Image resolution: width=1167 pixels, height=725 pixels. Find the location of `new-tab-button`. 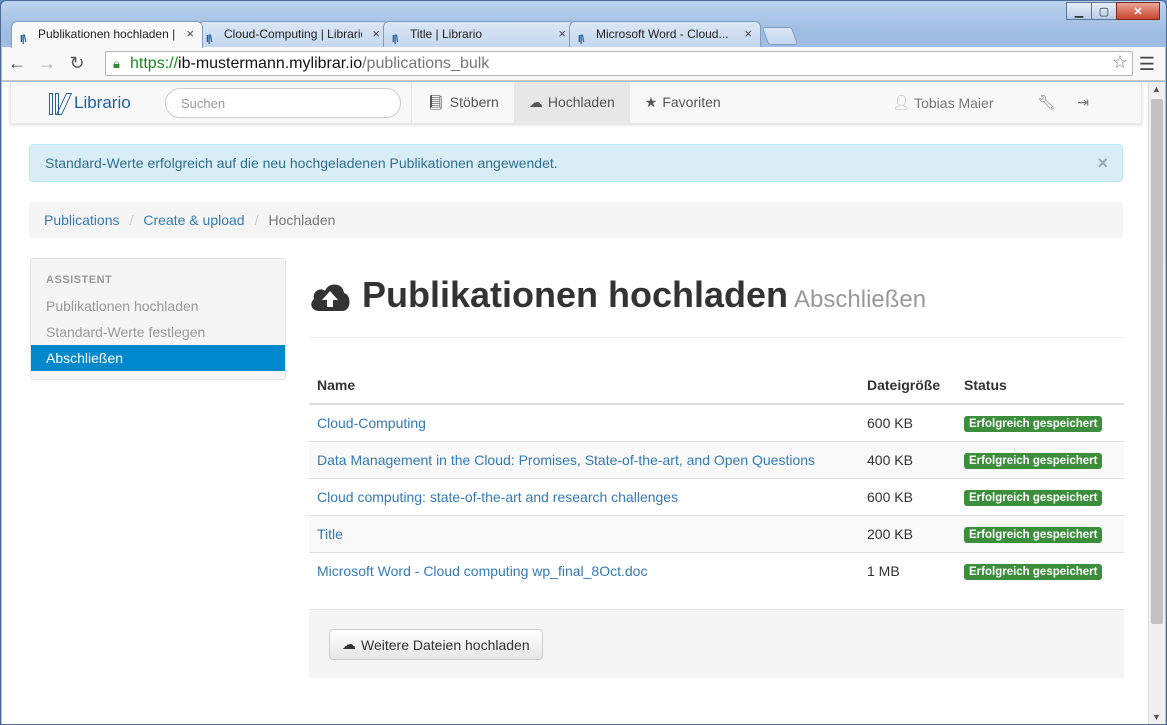

new-tab-button is located at coordinates (780, 36).